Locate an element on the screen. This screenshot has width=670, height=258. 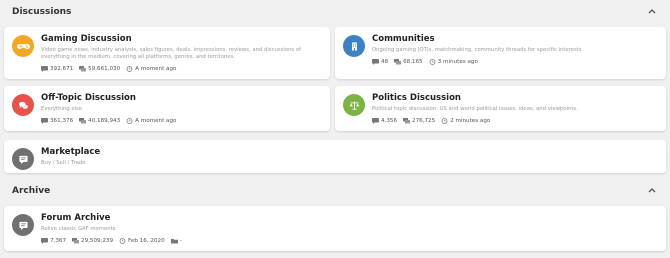
threads-value: 48 is located at coordinates (385, 62).